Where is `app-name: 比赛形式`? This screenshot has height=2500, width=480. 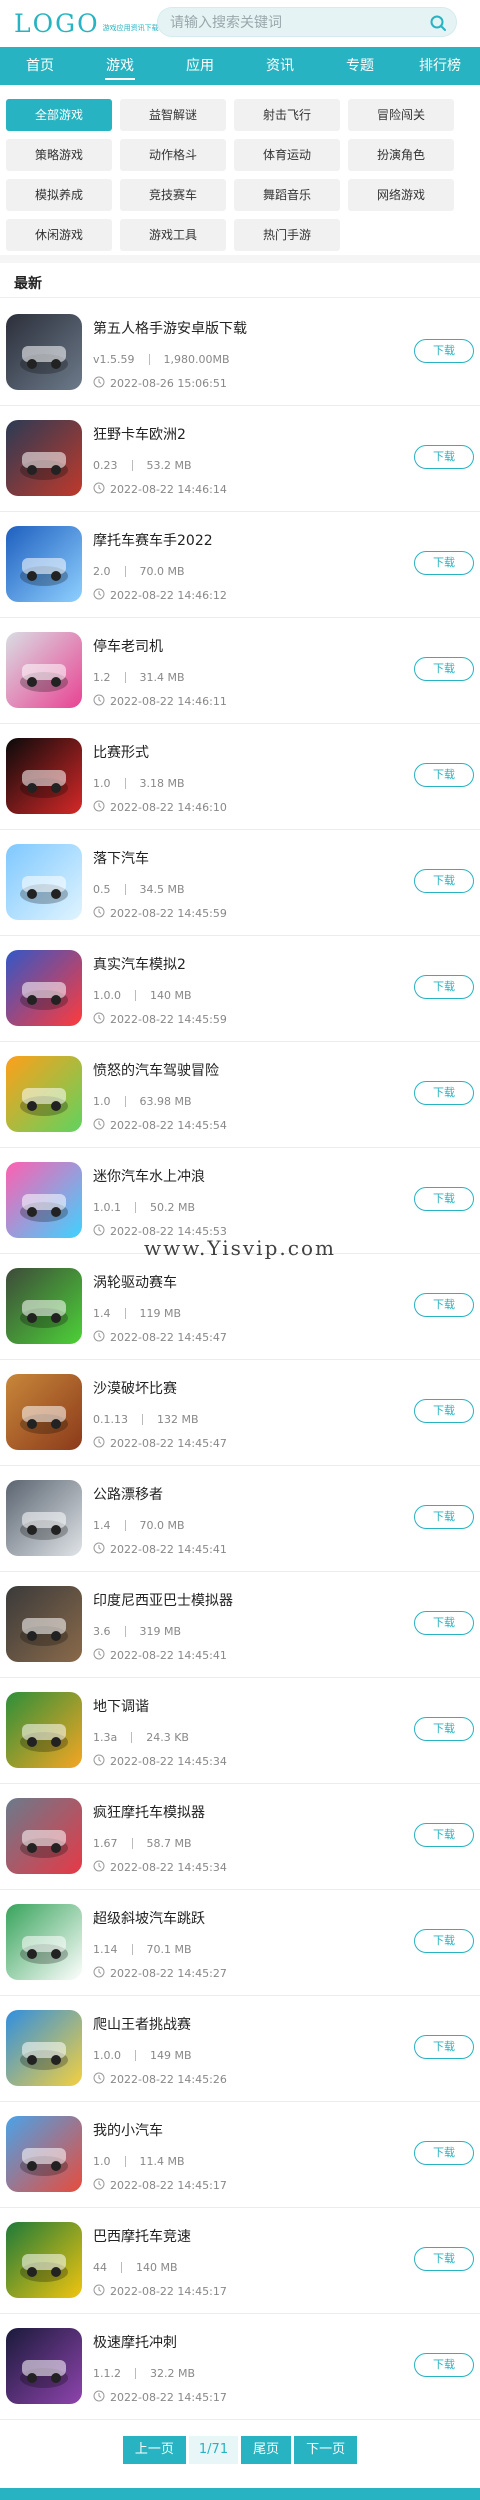
app-name: 比赛形式 is located at coordinates (121, 752).